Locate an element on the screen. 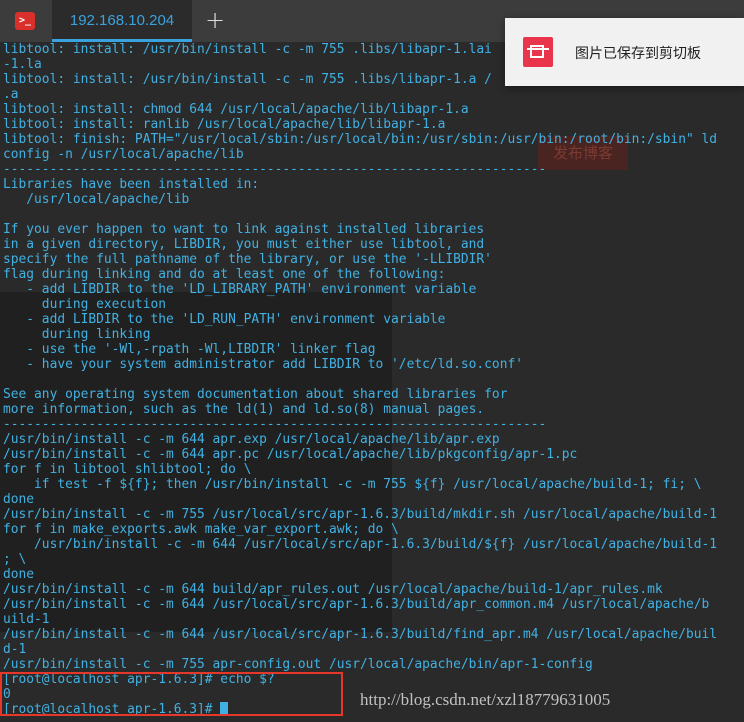 This screenshot has width=744, height=722. terminal-line: d-1 is located at coordinates (15, 649).